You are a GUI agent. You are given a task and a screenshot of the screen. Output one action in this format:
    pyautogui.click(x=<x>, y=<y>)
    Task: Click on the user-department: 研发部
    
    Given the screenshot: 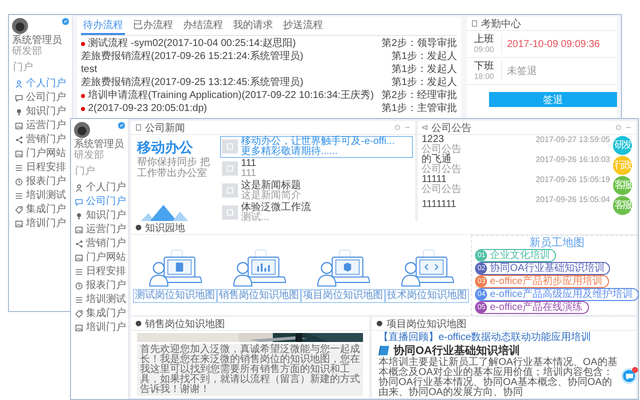 What is the action you would take?
    pyautogui.click(x=27, y=51)
    